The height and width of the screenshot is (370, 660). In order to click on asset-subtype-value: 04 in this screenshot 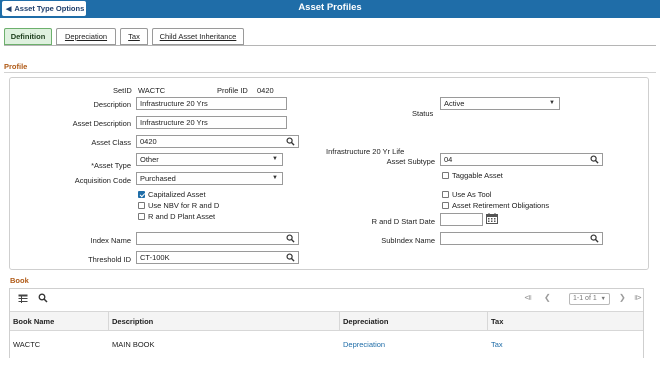, I will do `click(448, 159)`.